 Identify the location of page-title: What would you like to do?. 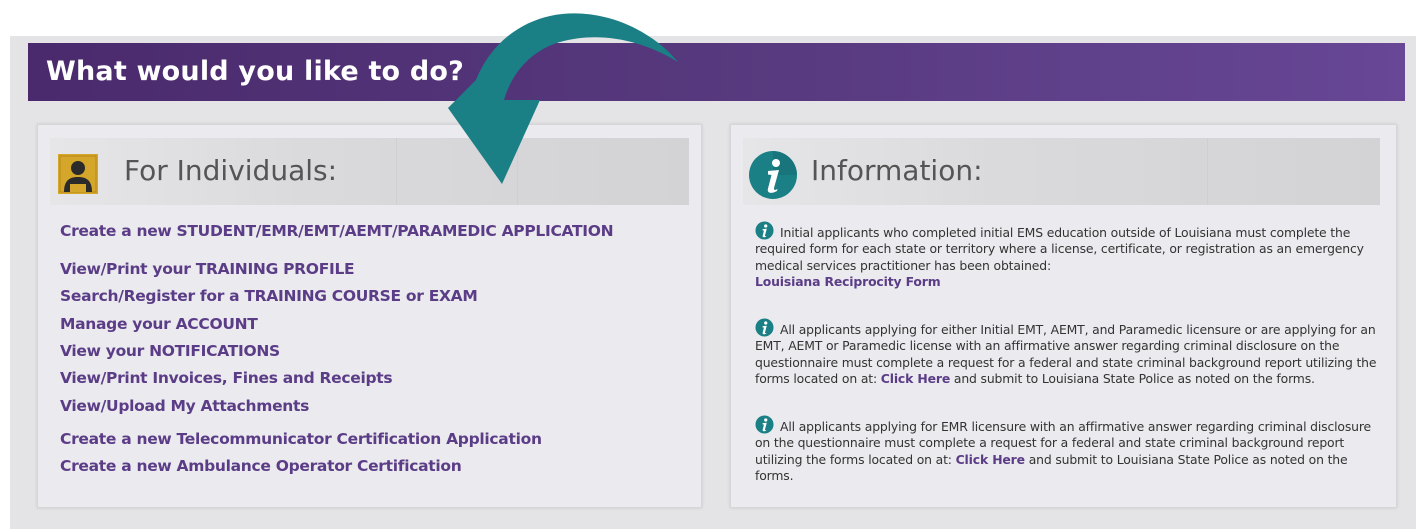
(255, 71).